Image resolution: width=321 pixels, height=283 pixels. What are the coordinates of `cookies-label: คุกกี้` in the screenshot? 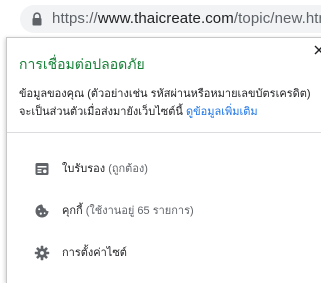 It's located at (72, 211).